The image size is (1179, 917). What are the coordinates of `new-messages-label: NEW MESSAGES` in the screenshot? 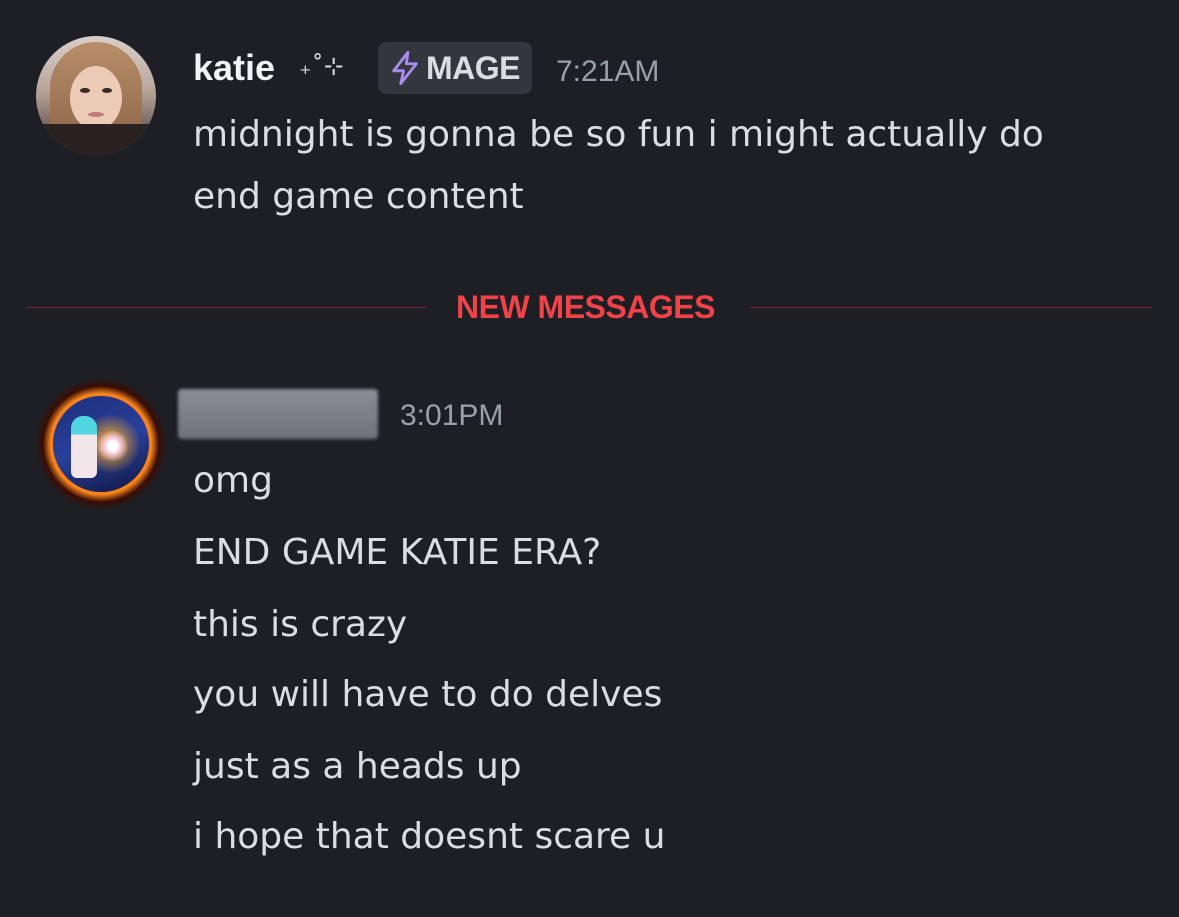 It's located at (585, 307).